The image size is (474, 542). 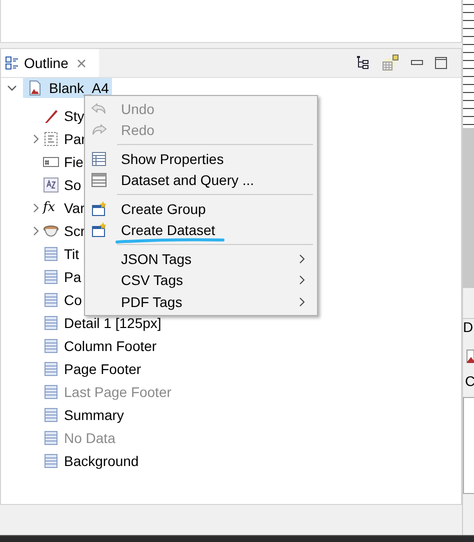 I want to click on menu-item: JSON Tags, so click(x=201, y=259).